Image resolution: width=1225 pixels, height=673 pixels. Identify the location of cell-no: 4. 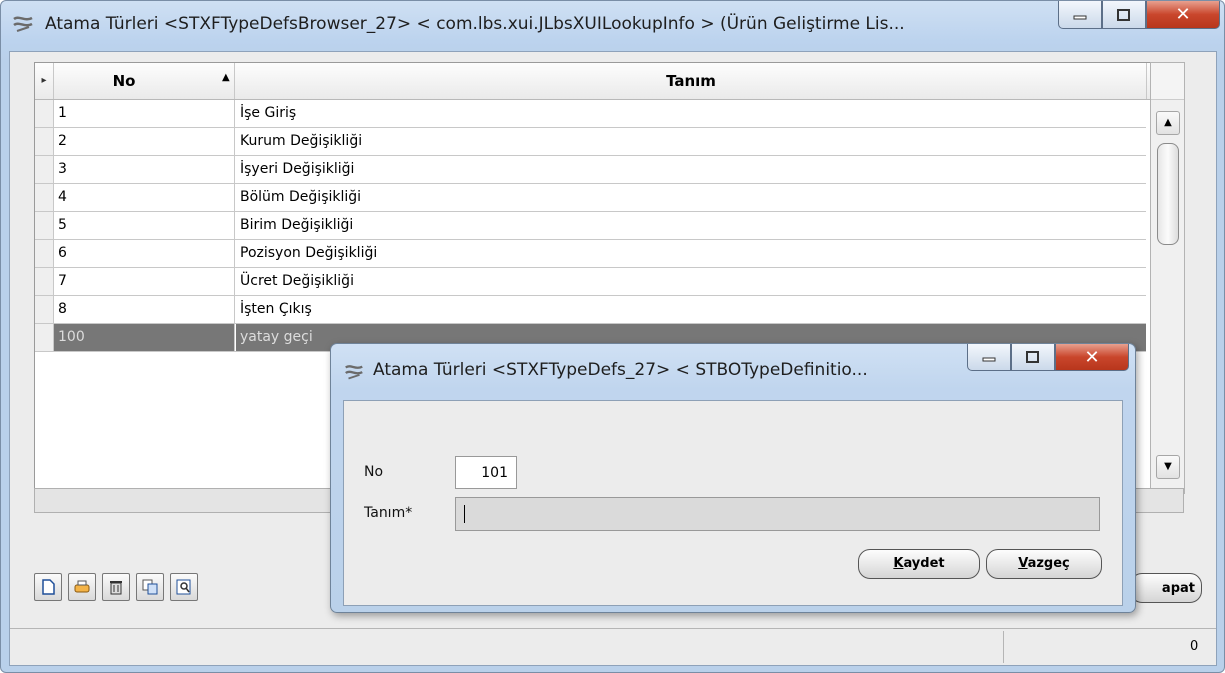
(144, 197).